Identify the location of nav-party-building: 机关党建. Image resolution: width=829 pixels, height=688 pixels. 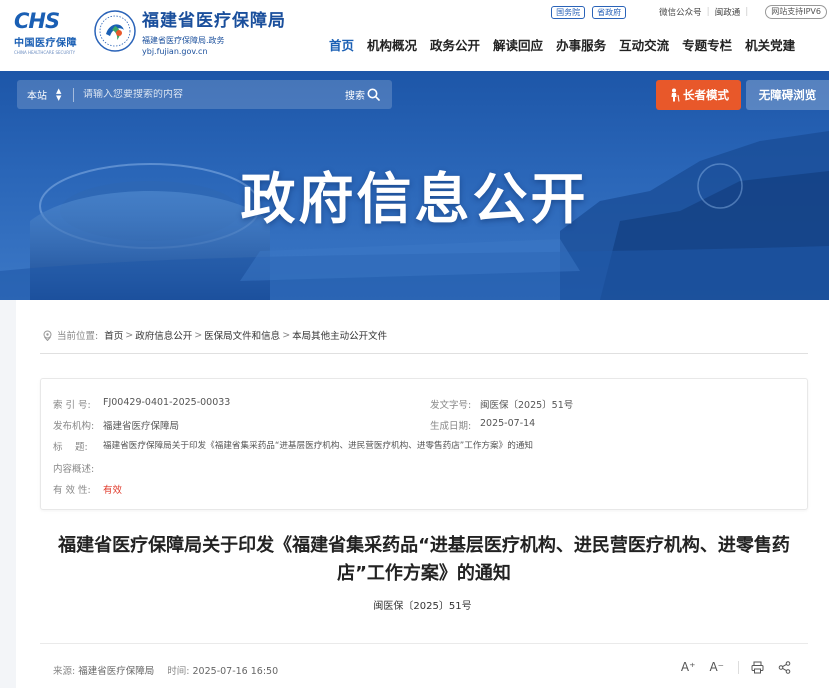
(770, 46).